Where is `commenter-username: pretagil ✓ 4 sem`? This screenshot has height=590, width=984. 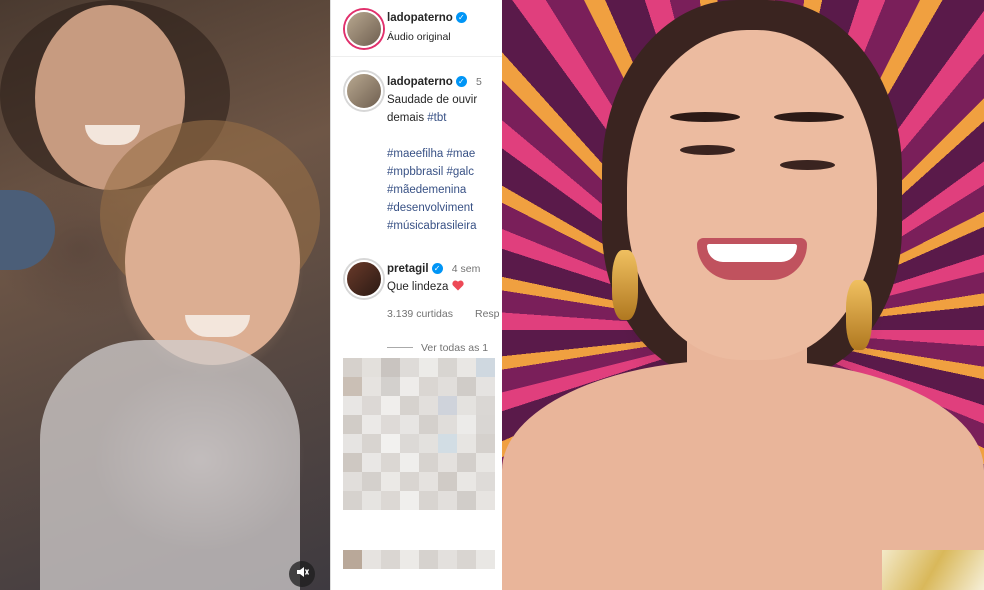
commenter-username: pretagil ✓ 4 sem is located at coordinates (433, 269).